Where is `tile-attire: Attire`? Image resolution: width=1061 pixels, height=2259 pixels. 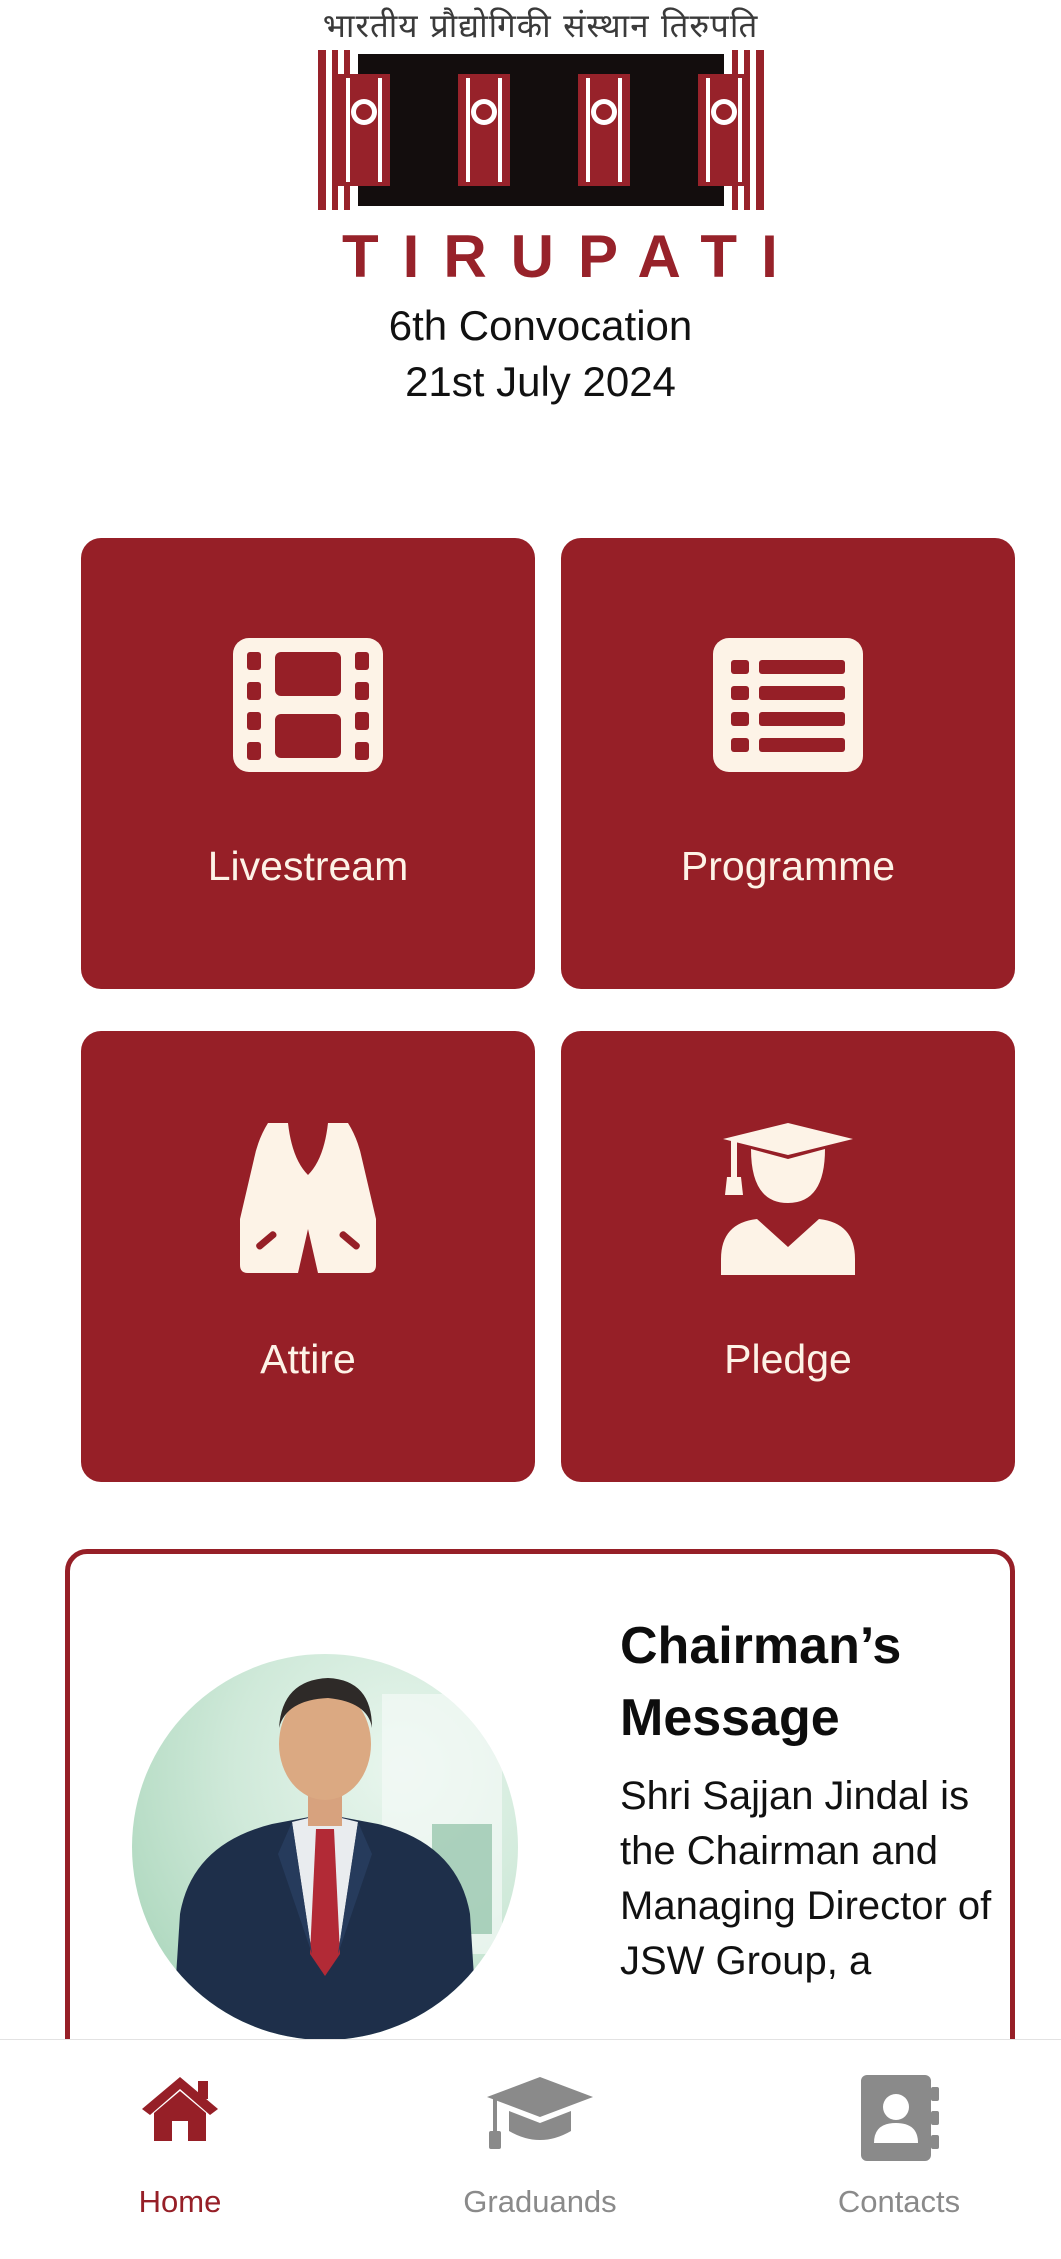 tile-attire: Attire is located at coordinates (308, 1256).